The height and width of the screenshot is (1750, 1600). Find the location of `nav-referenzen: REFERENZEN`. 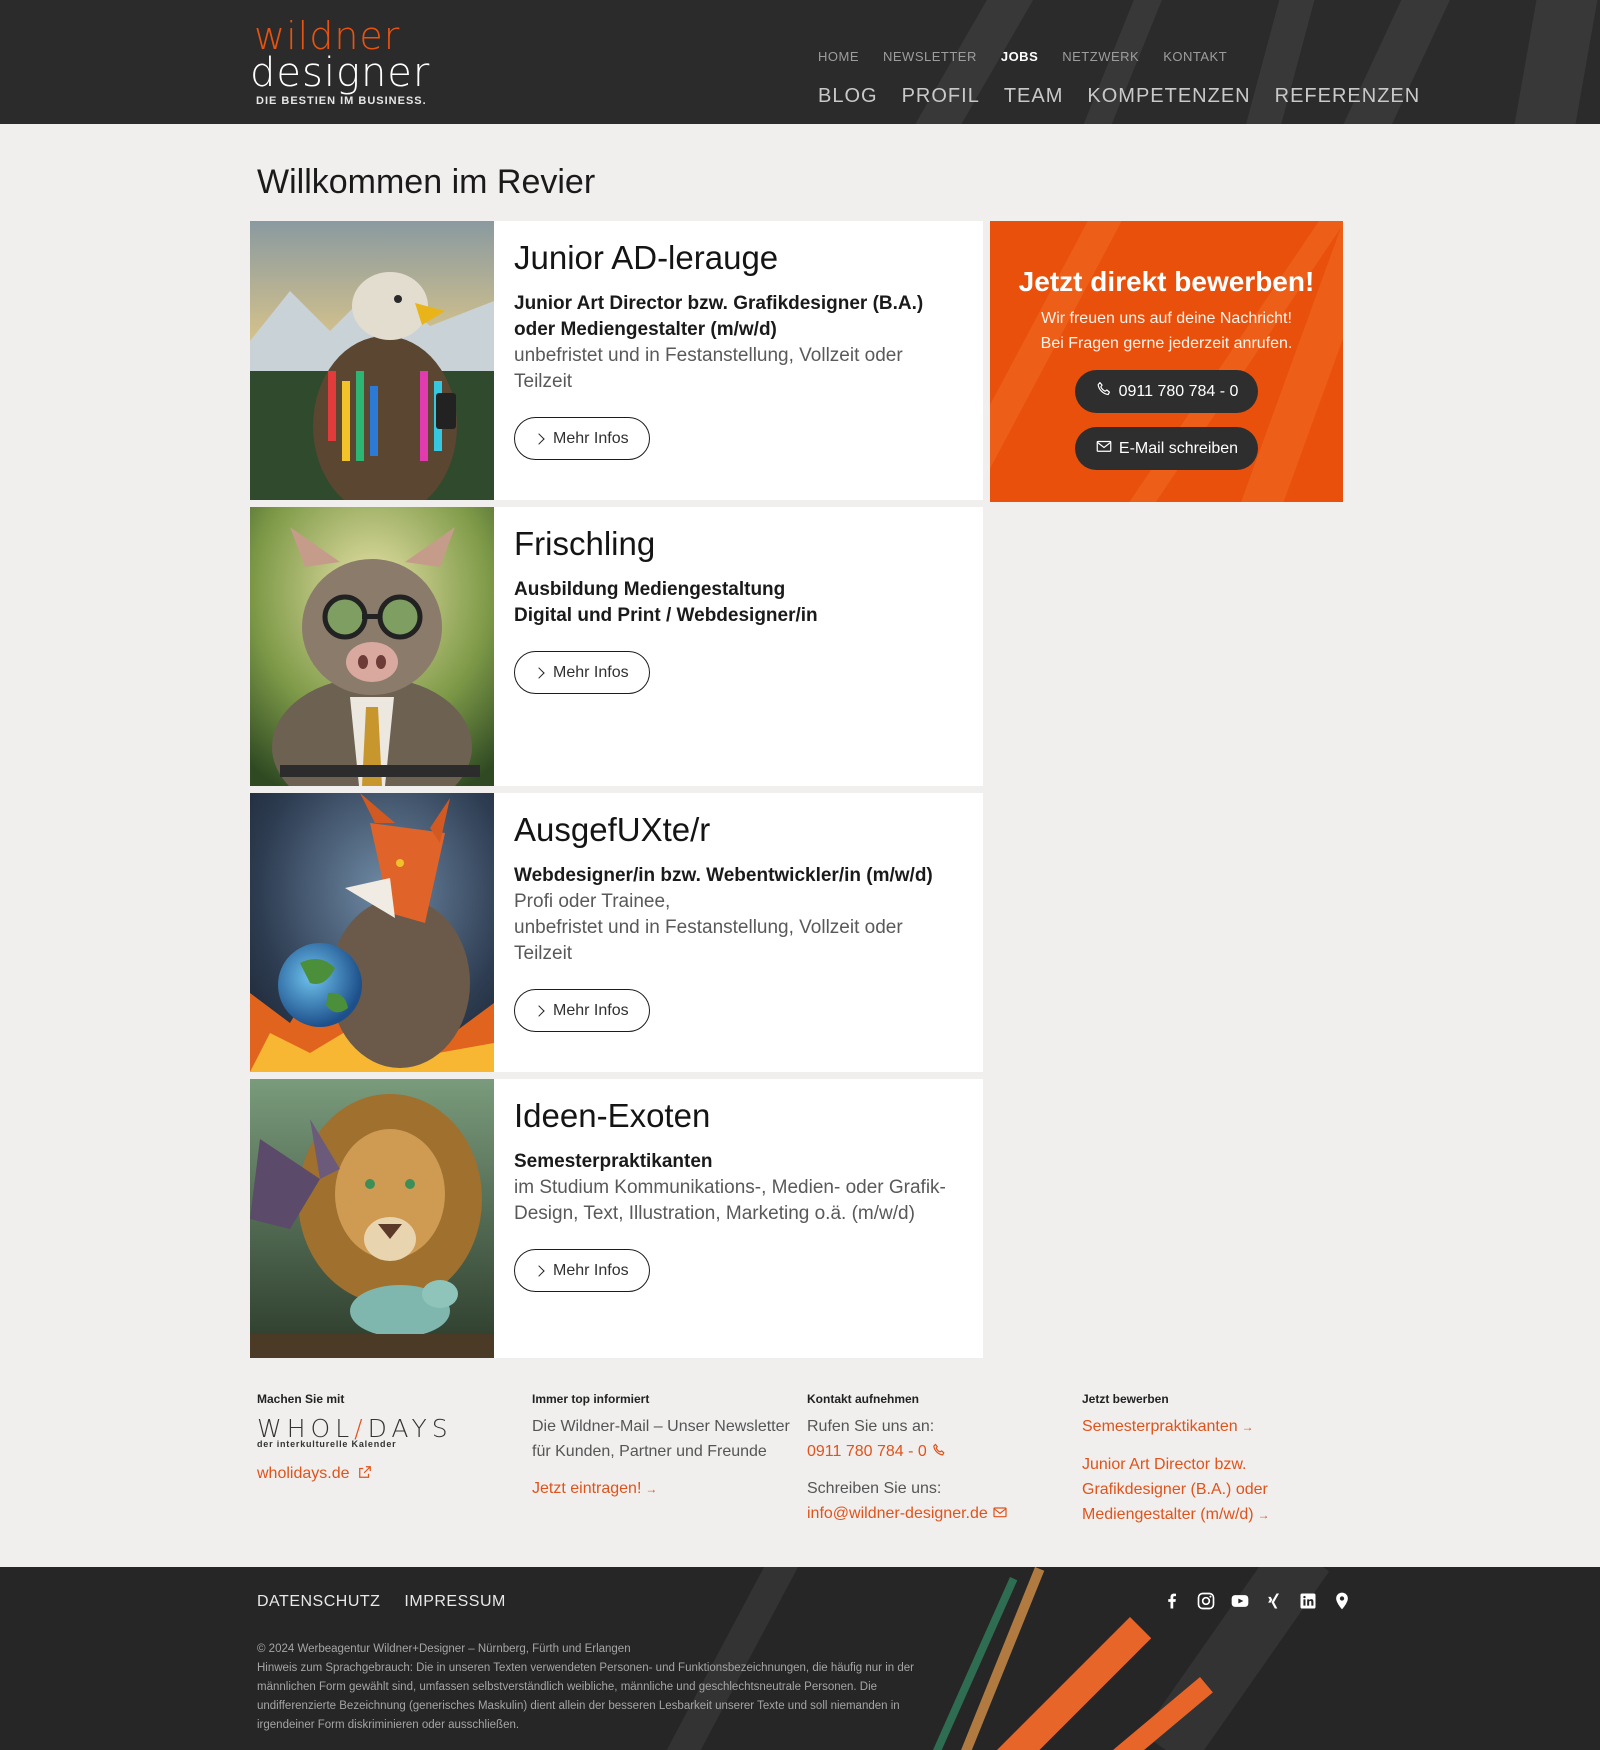

nav-referenzen: REFERENZEN is located at coordinates (1348, 96).